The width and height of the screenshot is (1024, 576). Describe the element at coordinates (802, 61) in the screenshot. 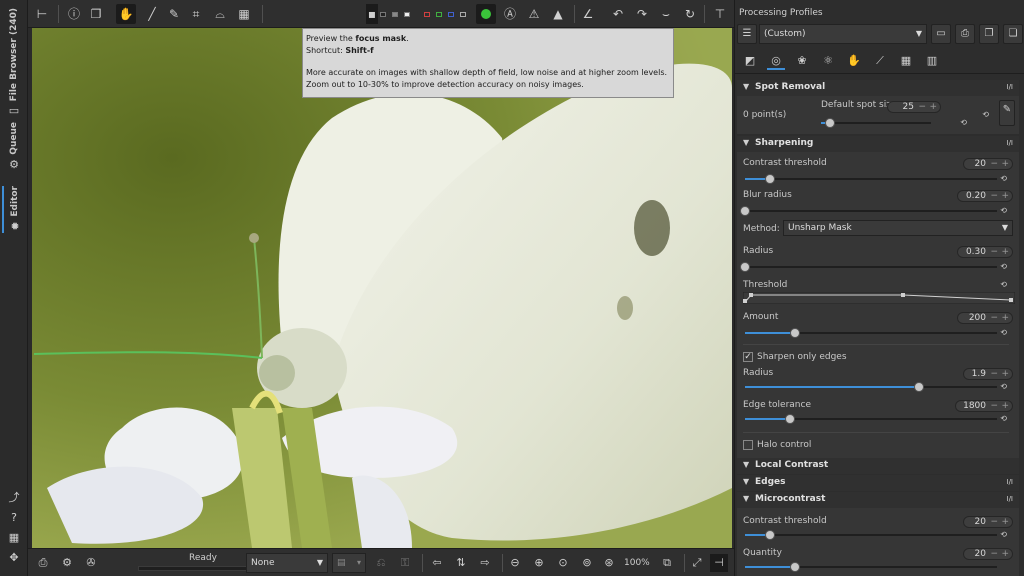

I see `tab-color: ❀` at that location.